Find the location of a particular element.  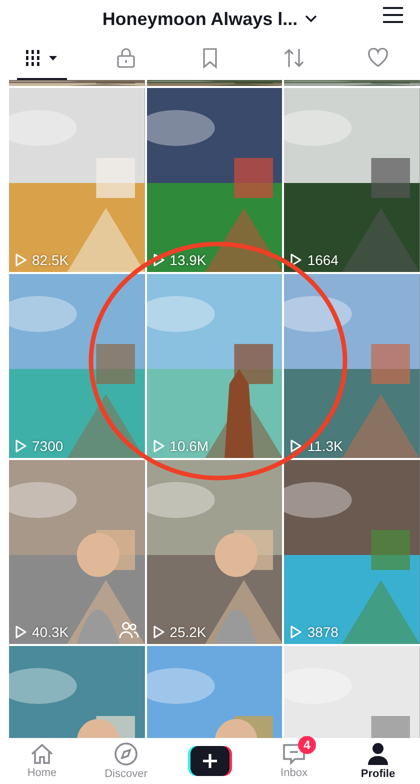

view-count: 11.3K is located at coordinates (325, 446).